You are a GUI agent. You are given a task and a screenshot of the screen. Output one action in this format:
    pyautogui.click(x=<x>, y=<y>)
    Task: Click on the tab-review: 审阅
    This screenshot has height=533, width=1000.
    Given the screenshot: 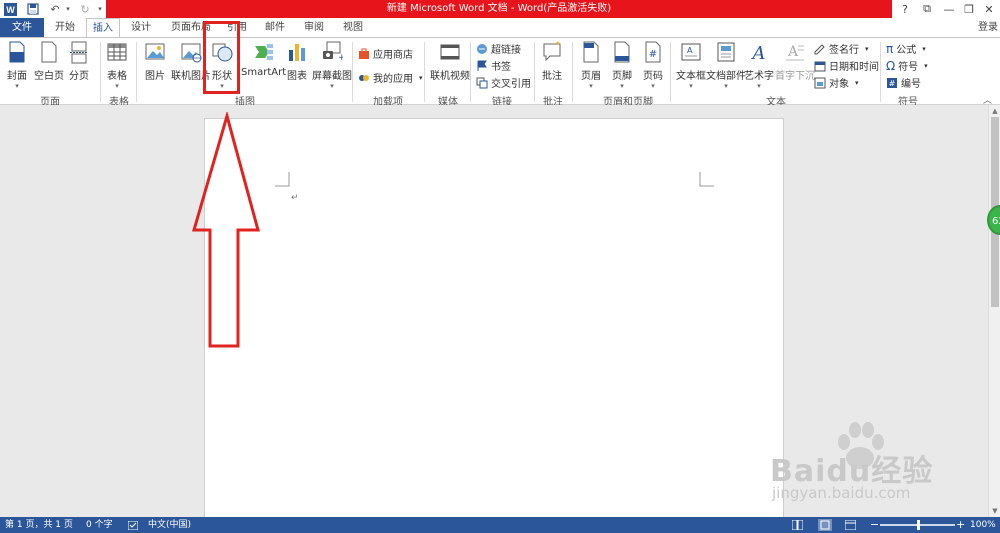 What is the action you would take?
    pyautogui.click(x=314, y=27)
    